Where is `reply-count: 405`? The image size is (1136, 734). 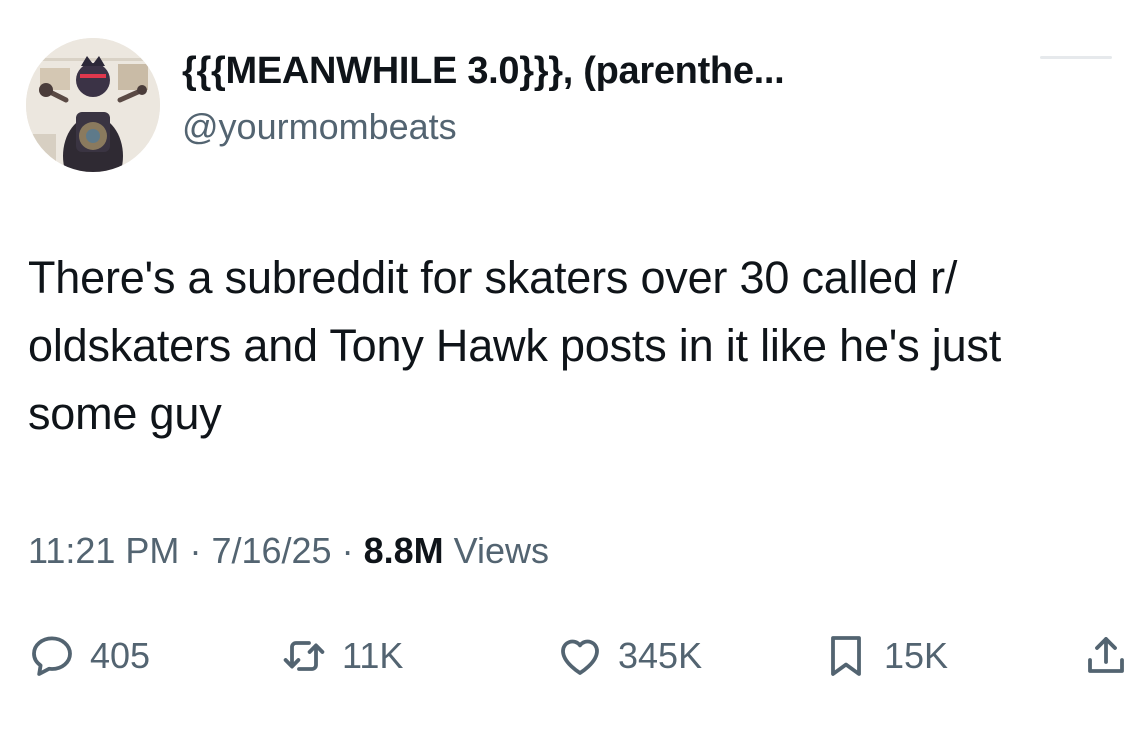 reply-count: 405 is located at coordinates (120, 655).